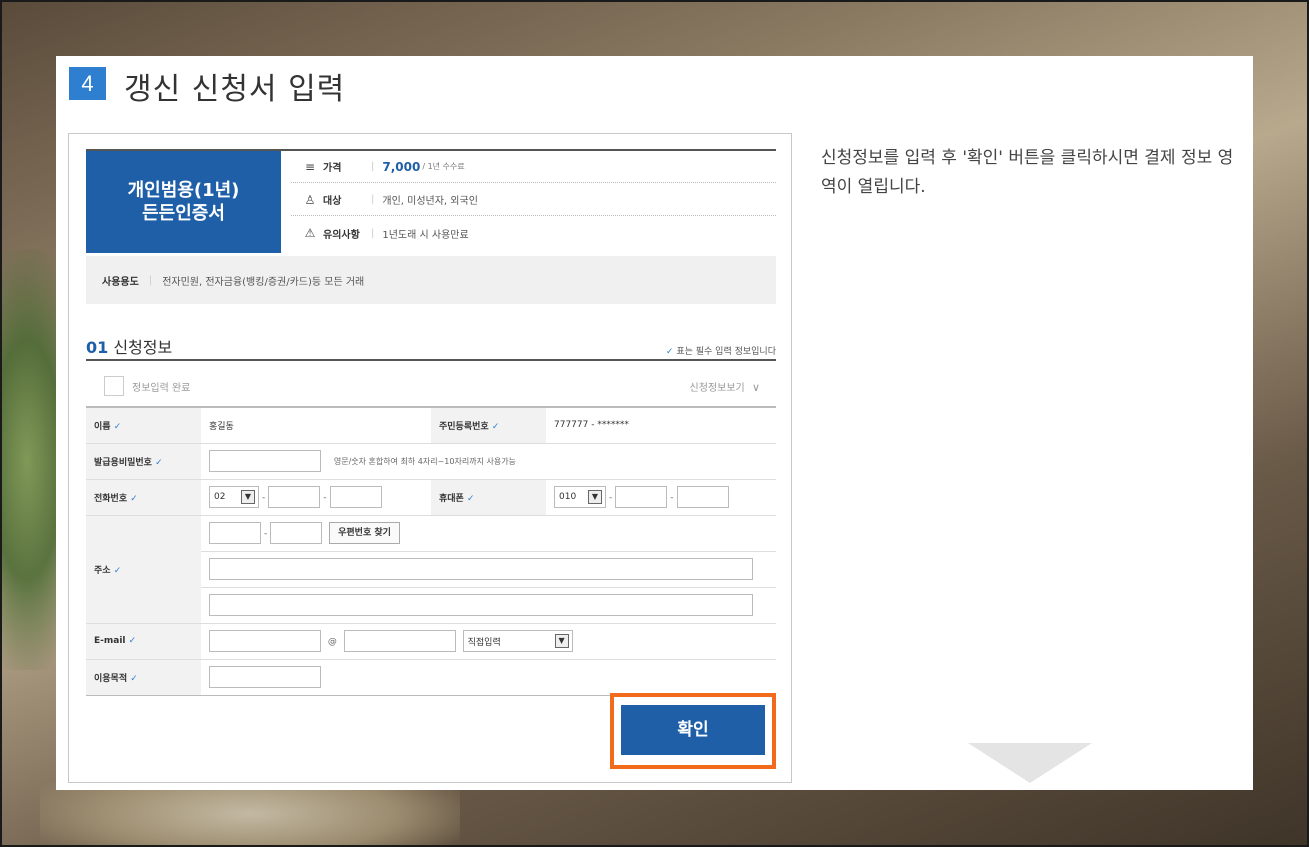 This screenshot has height=847, width=1309. What do you see at coordinates (464, 426) in the screenshot?
I see `rrn-label: 주민등록번호` at bounding box center [464, 426].